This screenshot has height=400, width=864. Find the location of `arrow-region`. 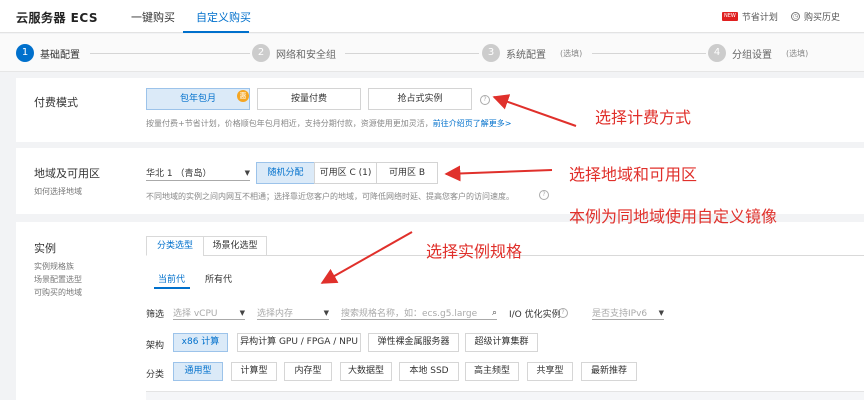

arrow-region is located at coordinates (498, 173).